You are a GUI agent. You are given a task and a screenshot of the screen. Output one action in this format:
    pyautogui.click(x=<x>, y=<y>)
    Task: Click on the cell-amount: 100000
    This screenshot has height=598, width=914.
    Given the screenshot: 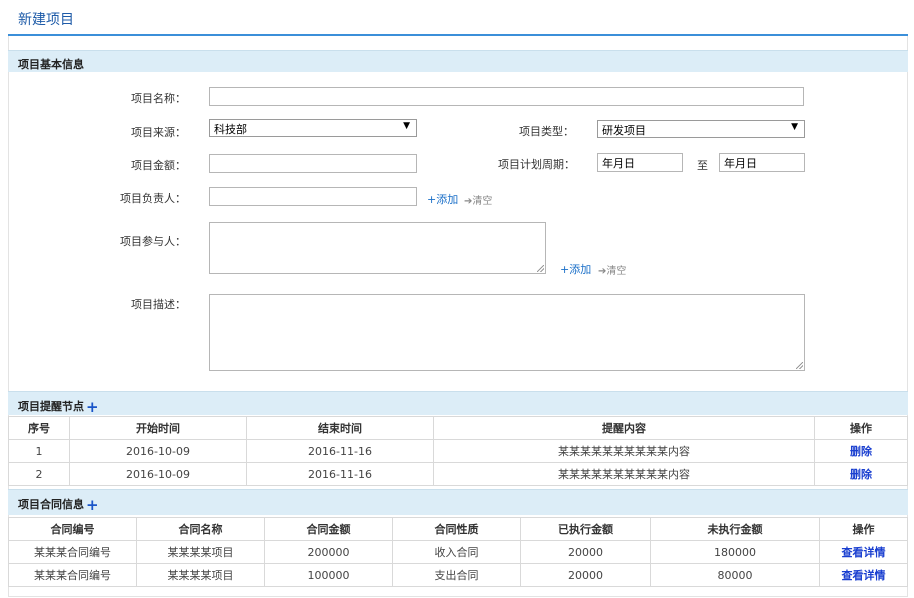 What is the action you would take?
    pyautogui.click(x=328, y=575)
    